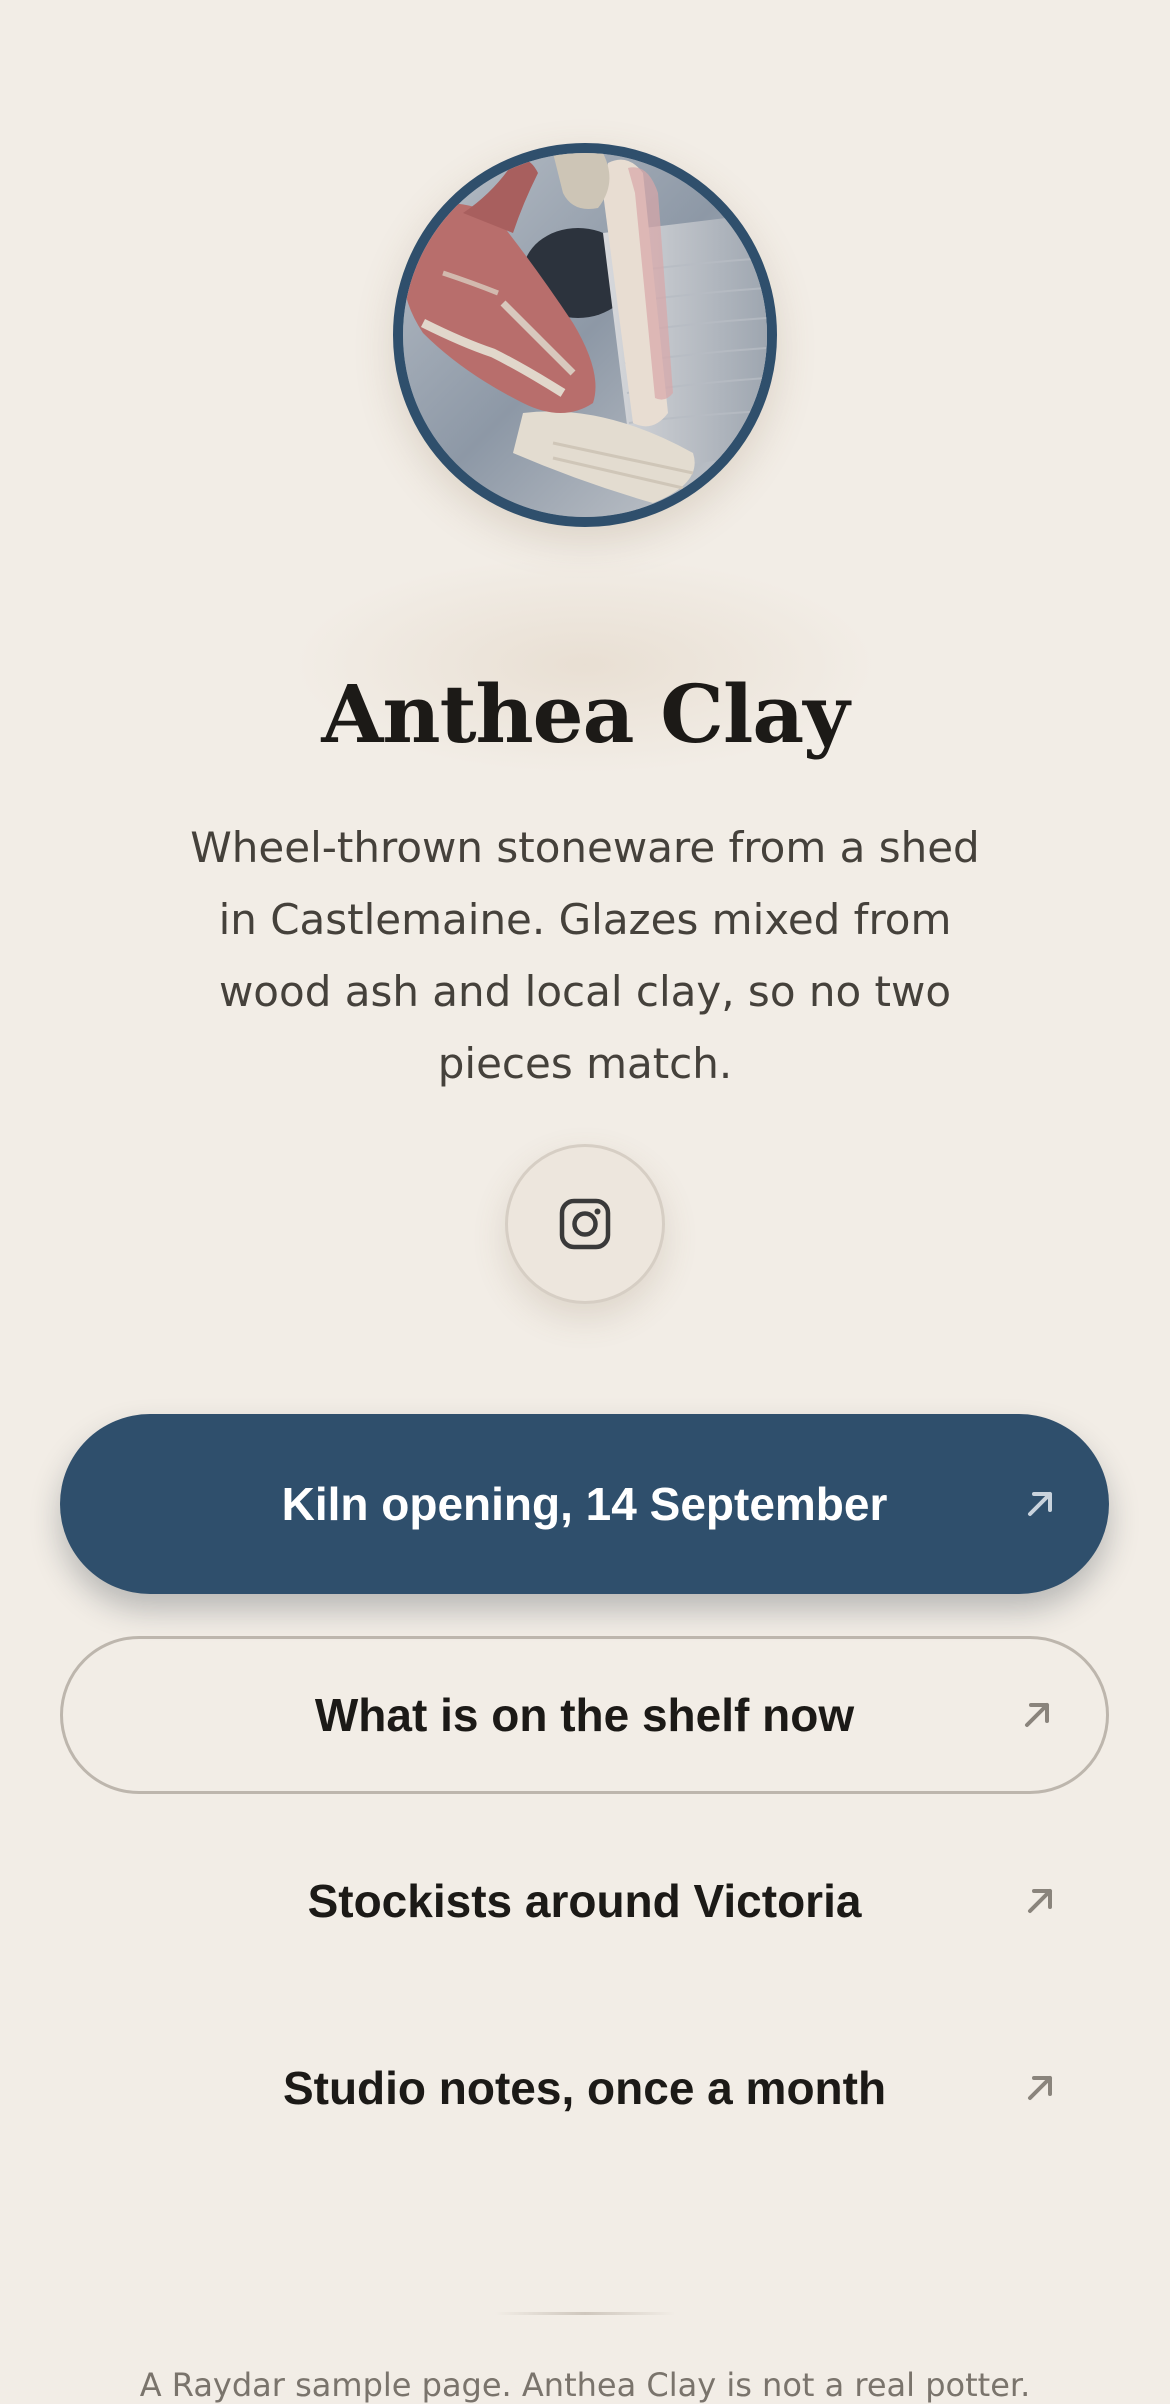 This screenshot has height=2404, width=1170. I want to click on link-stockists: Stockists around Victoria, so click(584, 1901).